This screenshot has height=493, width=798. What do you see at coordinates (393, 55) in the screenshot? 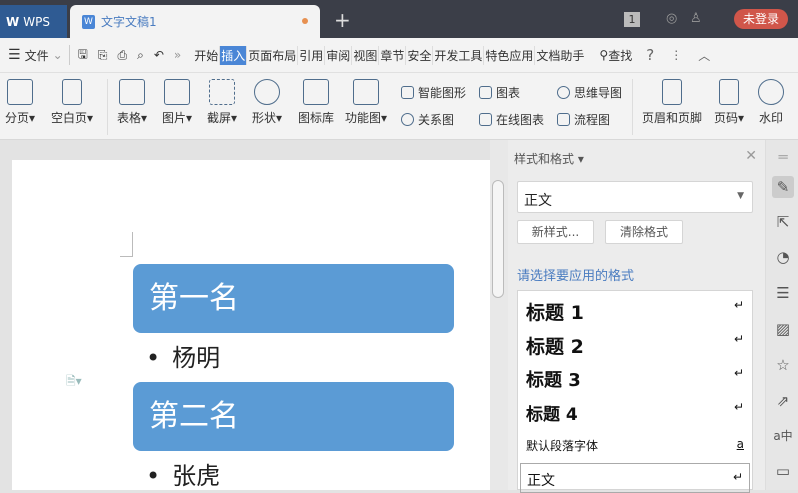
I see `tab-section: 章节` at bounding box center [393, 55].